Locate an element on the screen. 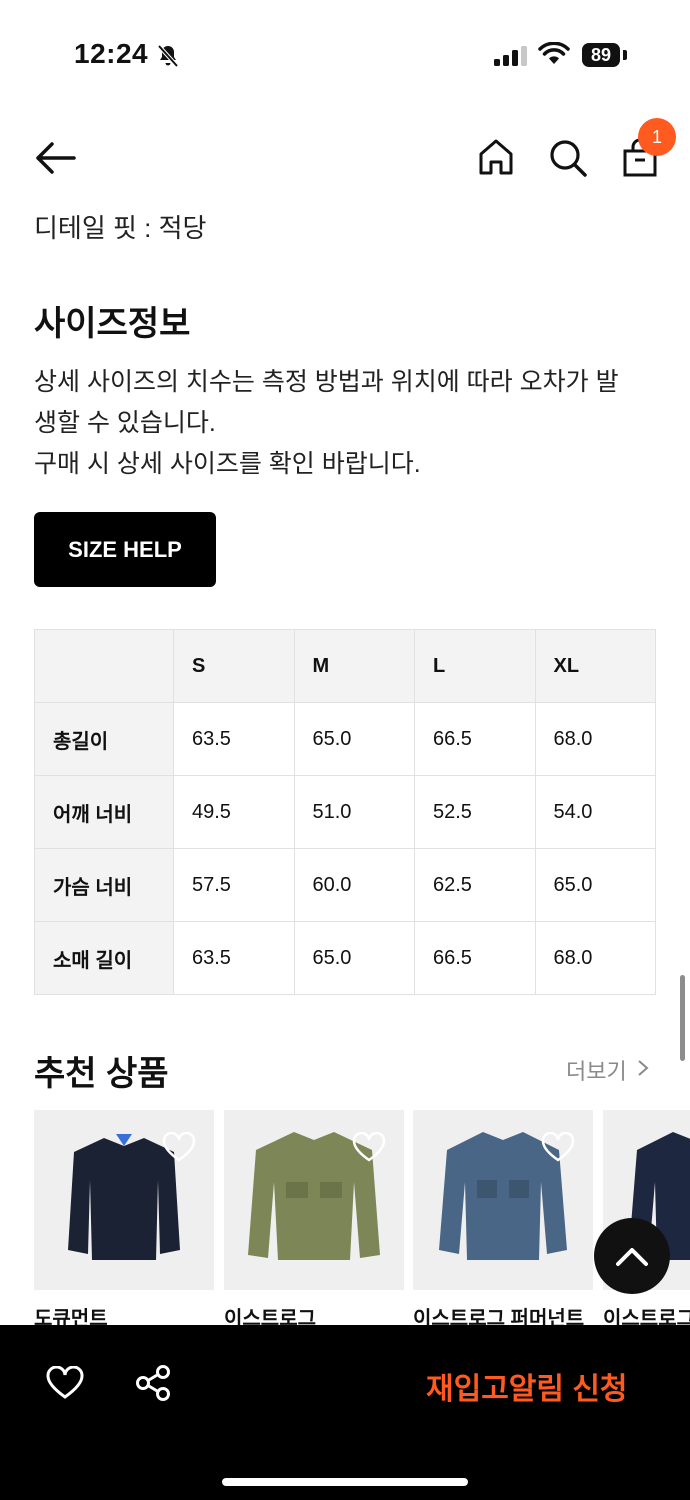 This screenshot has width=690, height=1500. row-label: 소매 길이 is located at coordinates (104, 958).